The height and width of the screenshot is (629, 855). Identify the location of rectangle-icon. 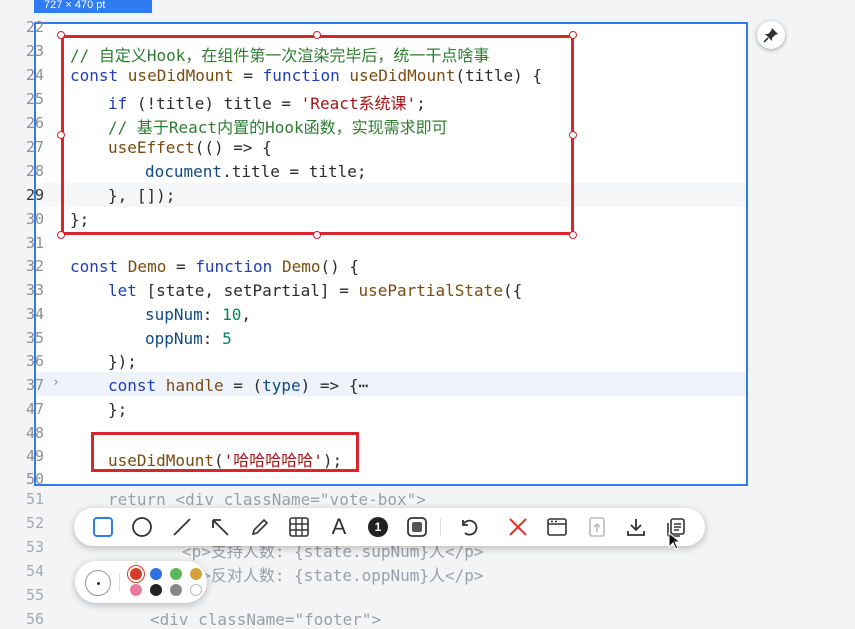
(103, 527).